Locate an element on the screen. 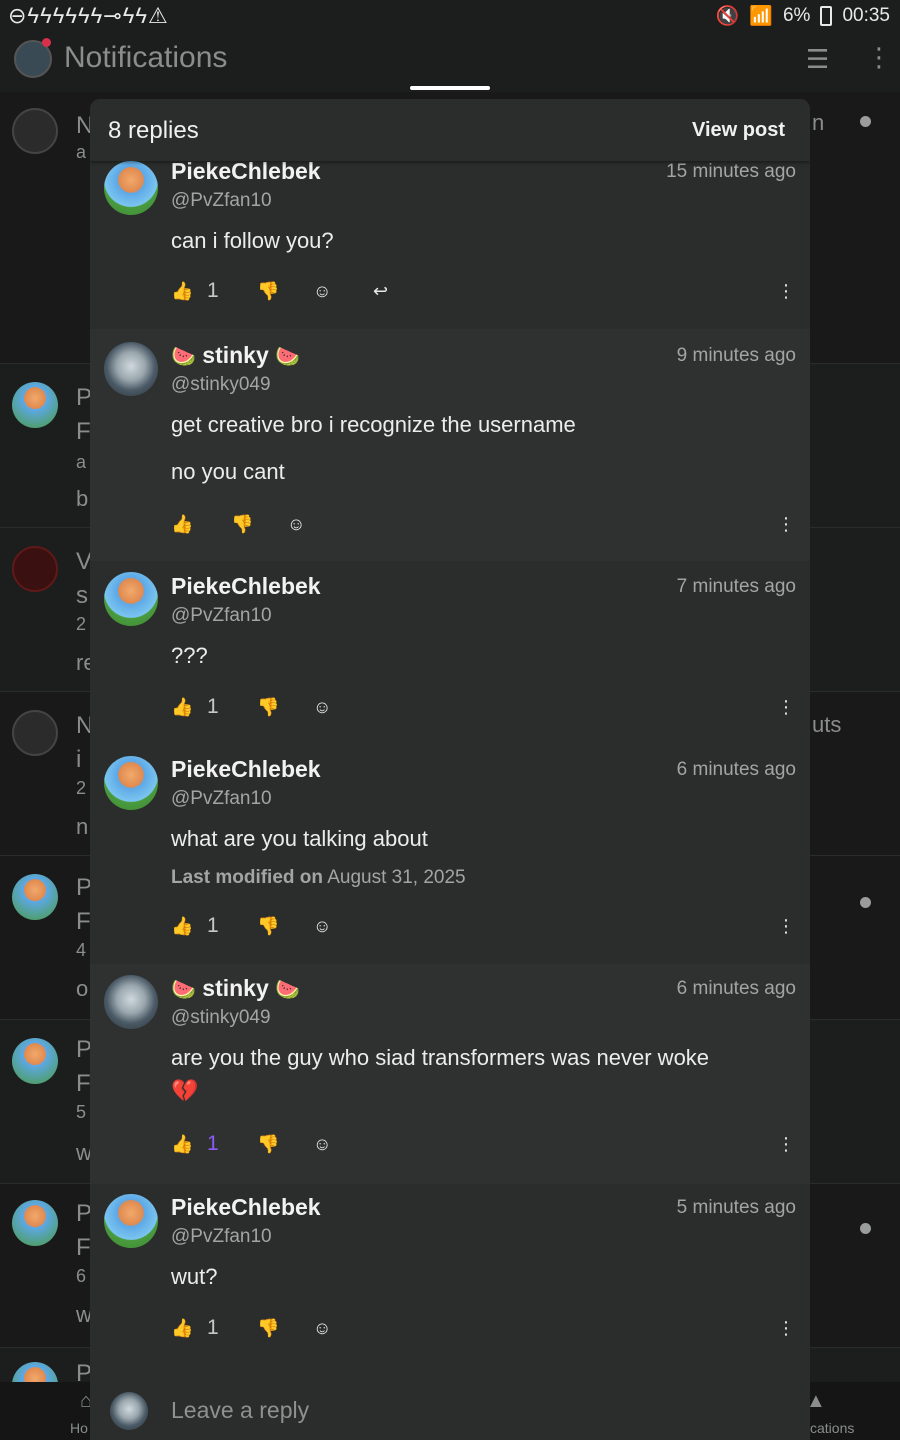 Image resolution: width=900 pixels, height=1440 pixels. comment-text: no you cant is located at coordinates (228, 471).